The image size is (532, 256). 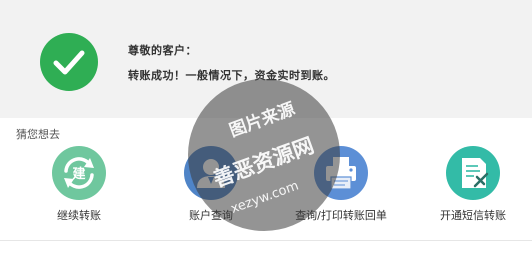 I want to click on greeting-text: 尊敬的客户：, so click(x=162, y=50).